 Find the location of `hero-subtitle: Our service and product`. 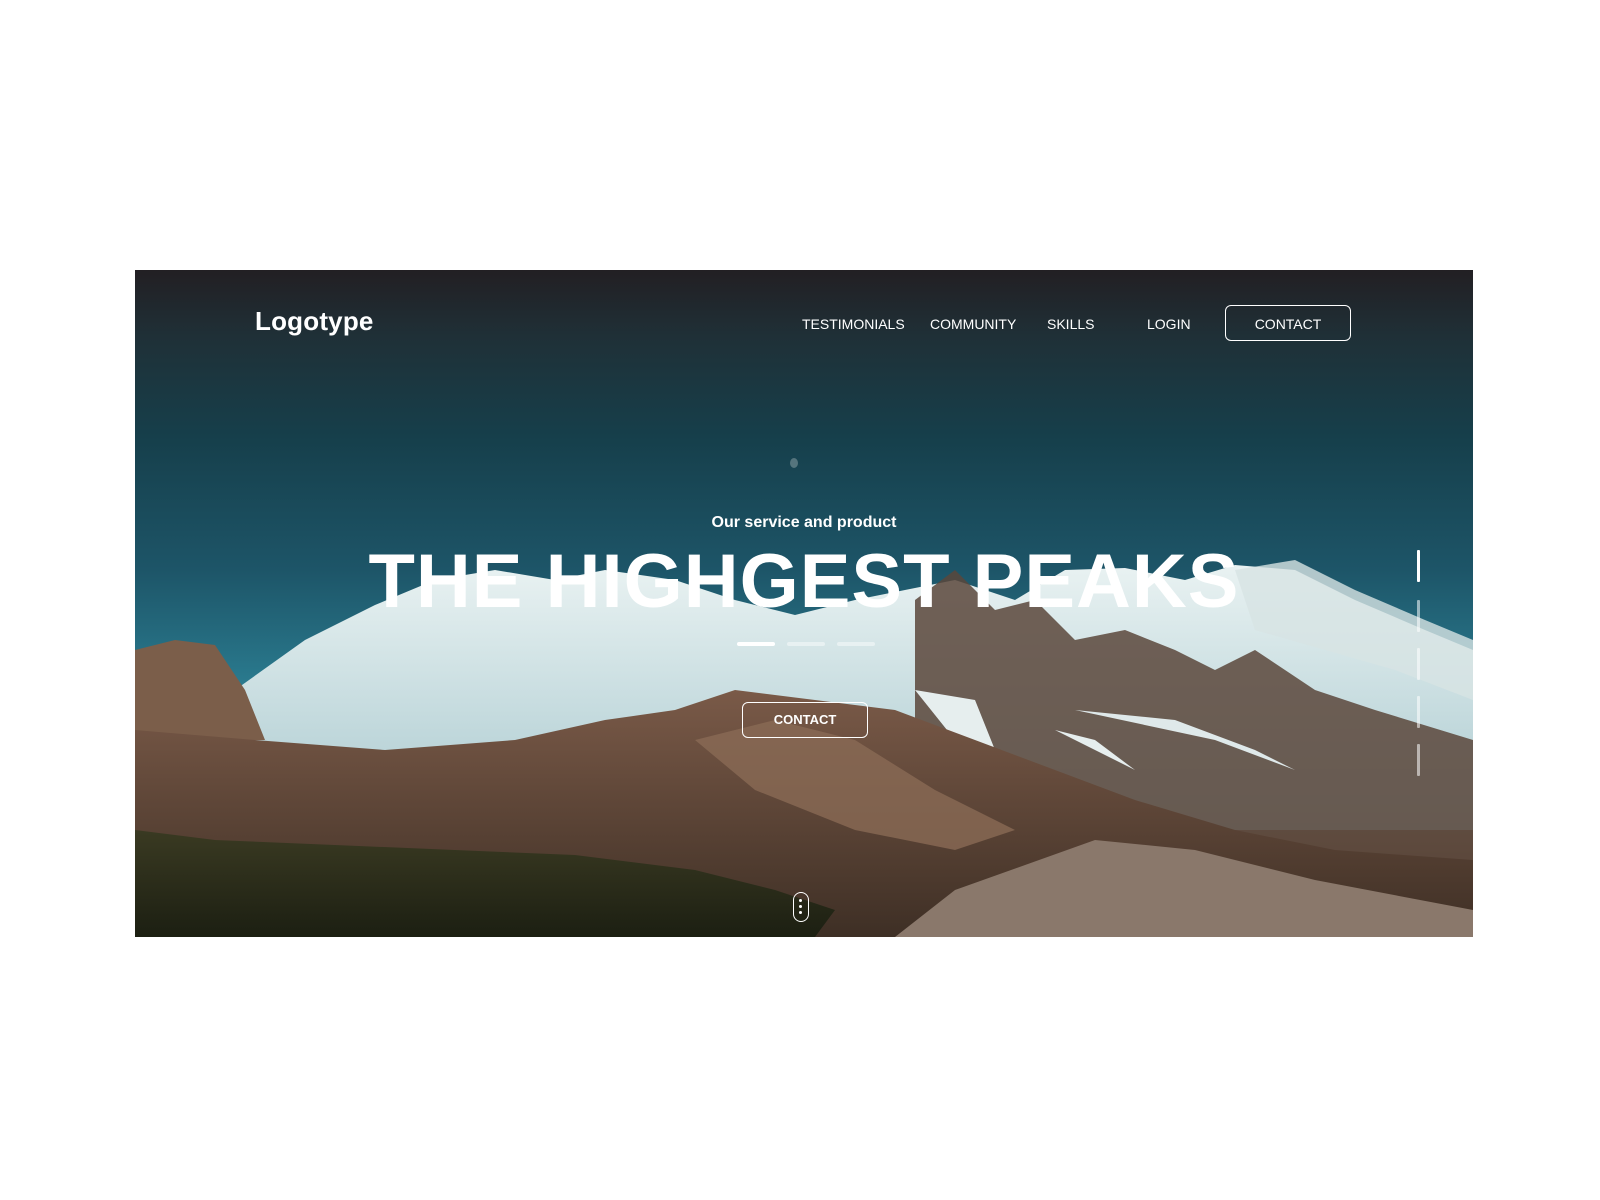

hero-subtitle: Our service and product is located at coordinates (804, 522).